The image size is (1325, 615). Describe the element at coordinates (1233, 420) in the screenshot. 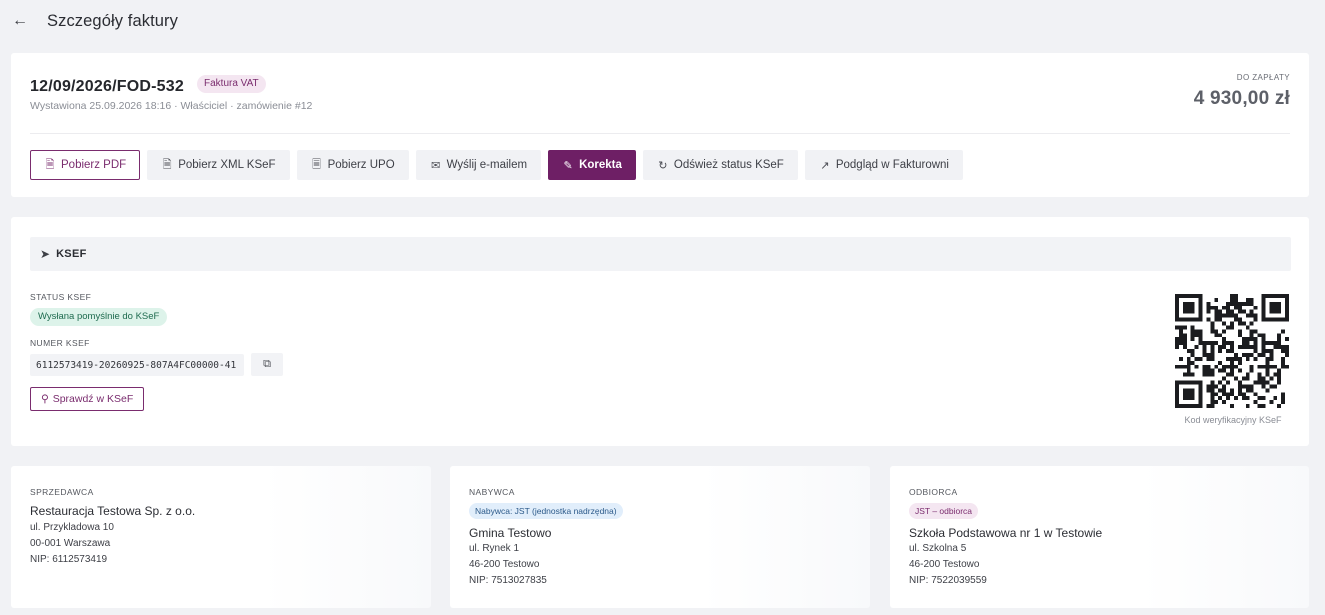

I see `qr-caption: Kod weryfikacyjny KSeF` at that location.